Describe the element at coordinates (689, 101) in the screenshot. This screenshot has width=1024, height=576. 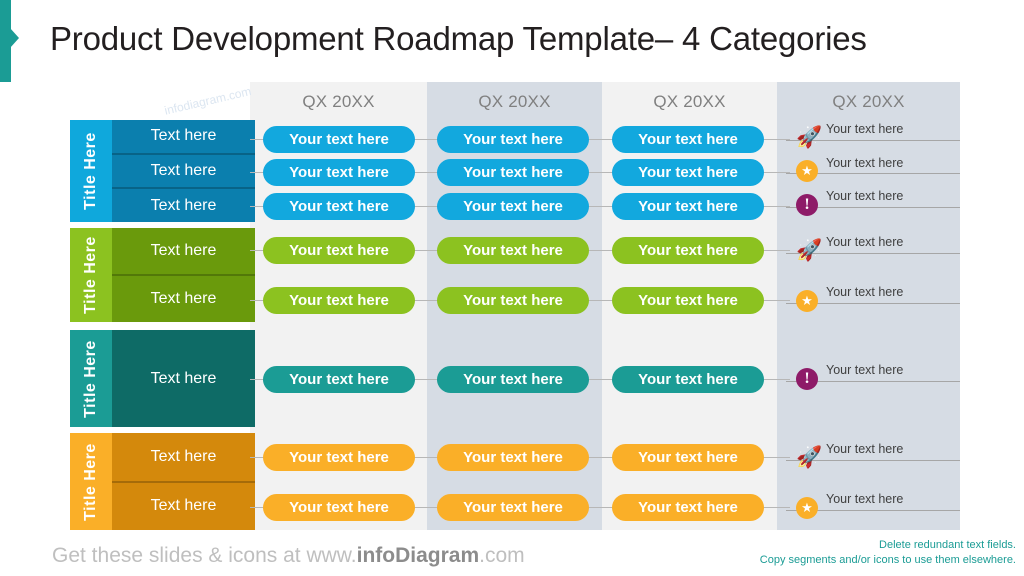
I see `quarter-header-3: QX 20XX` at that location.